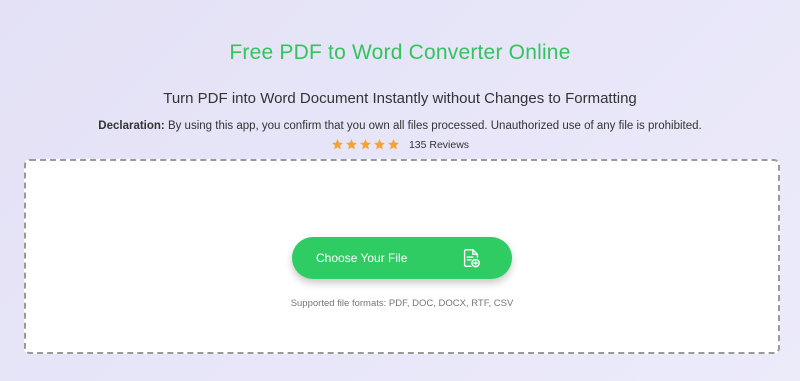  I want to click on rating: 135 Reviews, so click(400, 144).